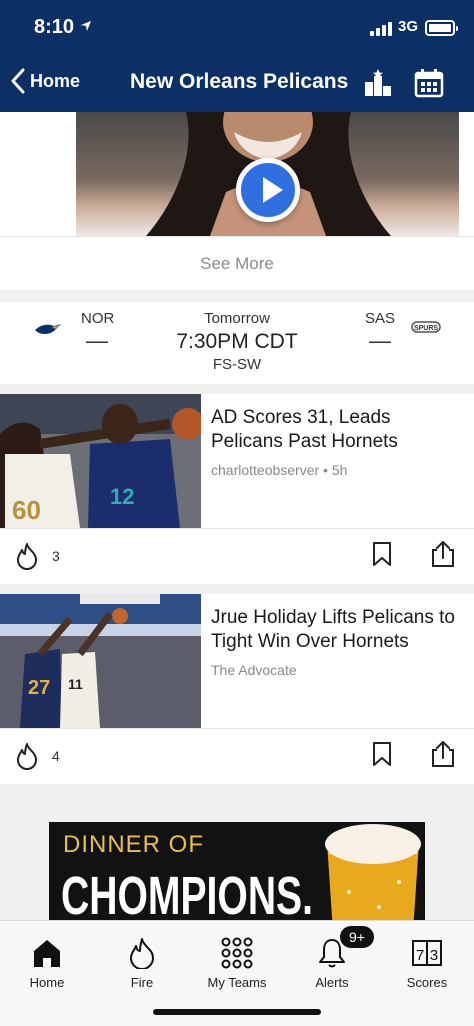 The height and width of the screenshot is (1026, 474). I want to click on game-time: 7:30PM CDT, so click(237, 341).